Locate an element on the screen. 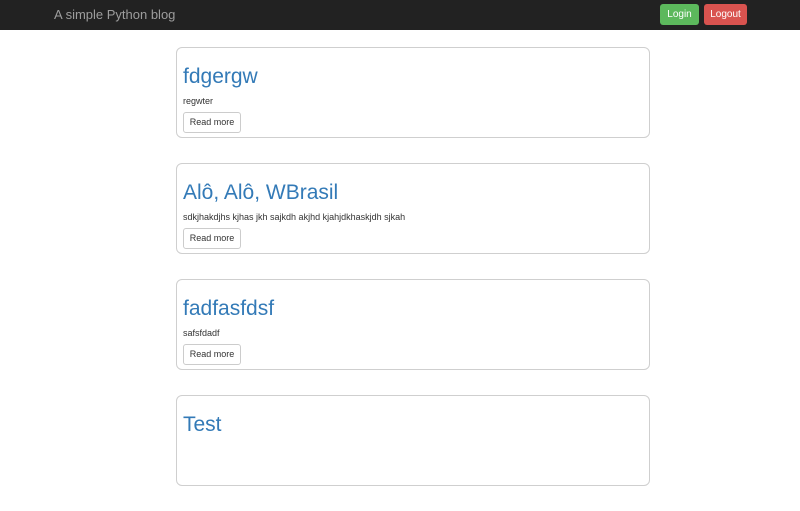  login-button: Login is located at coordinates (679, 14).